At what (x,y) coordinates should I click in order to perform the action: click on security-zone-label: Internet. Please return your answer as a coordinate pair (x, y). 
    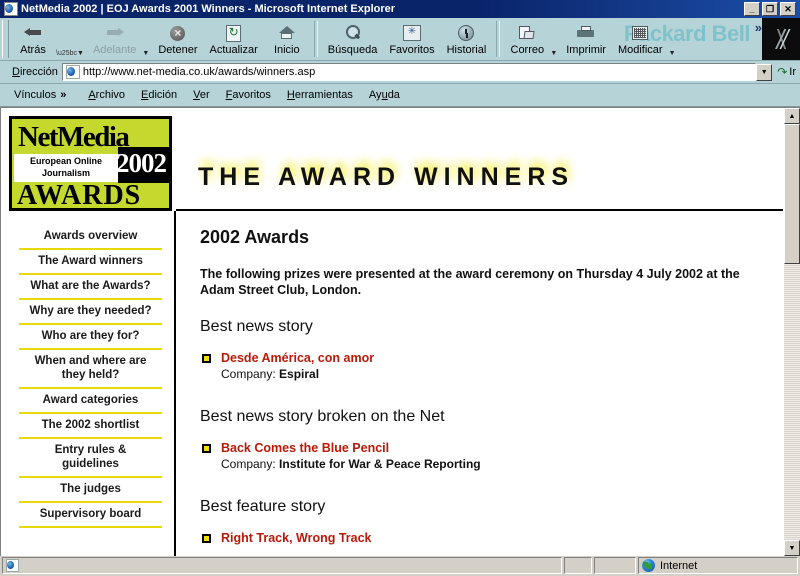
    Looking at the image, I should click on (679, 565).